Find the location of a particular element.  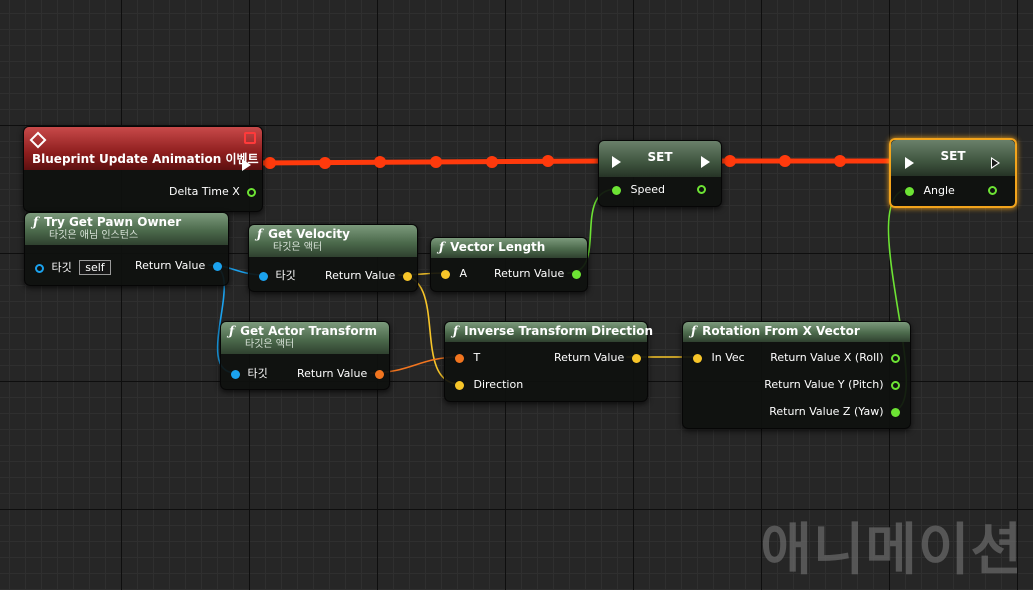

set-angle-title: SET is located at coordinates (953, 156).